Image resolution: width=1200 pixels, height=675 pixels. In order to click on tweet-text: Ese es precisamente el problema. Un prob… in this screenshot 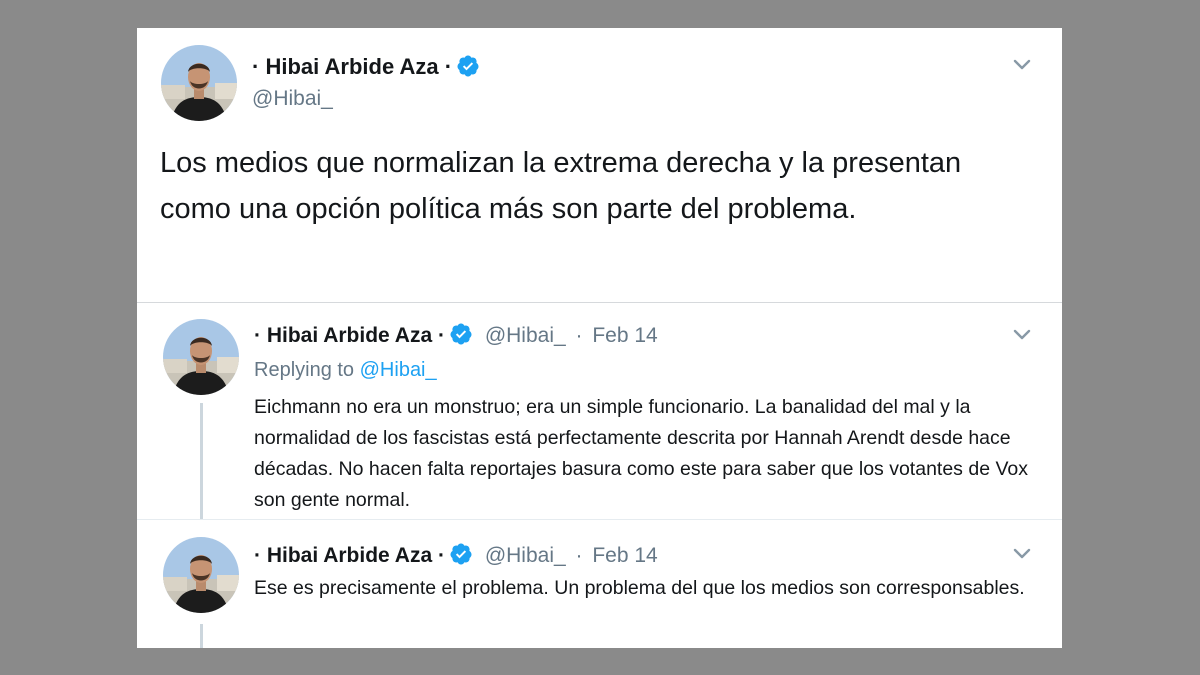, I will do `click(639, 588)`.